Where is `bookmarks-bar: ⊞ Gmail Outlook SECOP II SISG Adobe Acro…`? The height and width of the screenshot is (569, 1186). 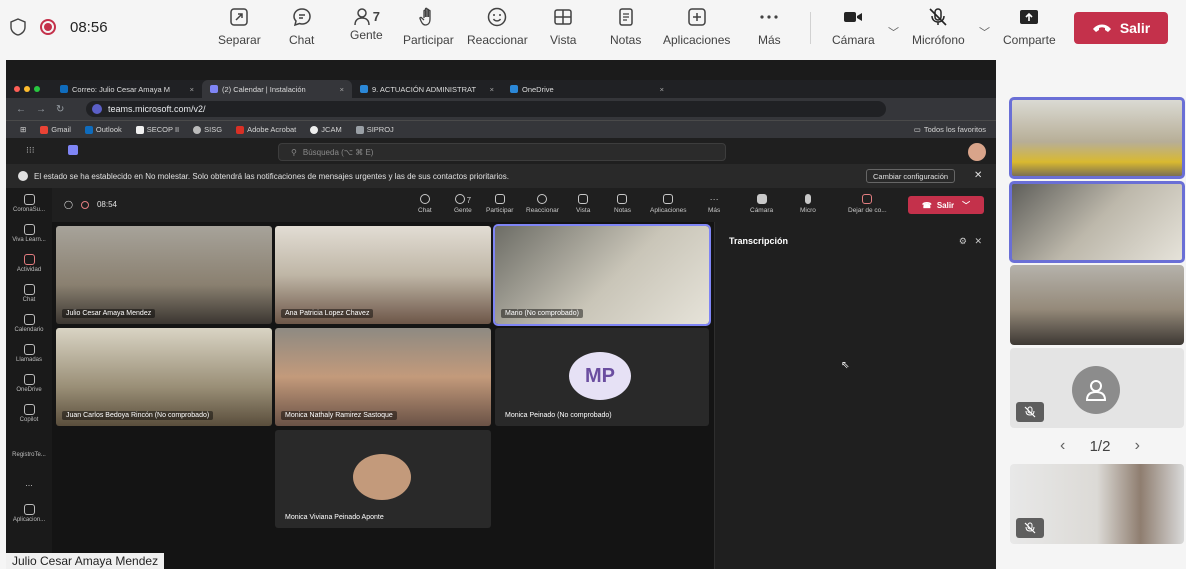
bookmarks-bar: ⊞ Gmail Outlook SECOP II SISG Adobe Acro… is located at coordinates (501, 129).